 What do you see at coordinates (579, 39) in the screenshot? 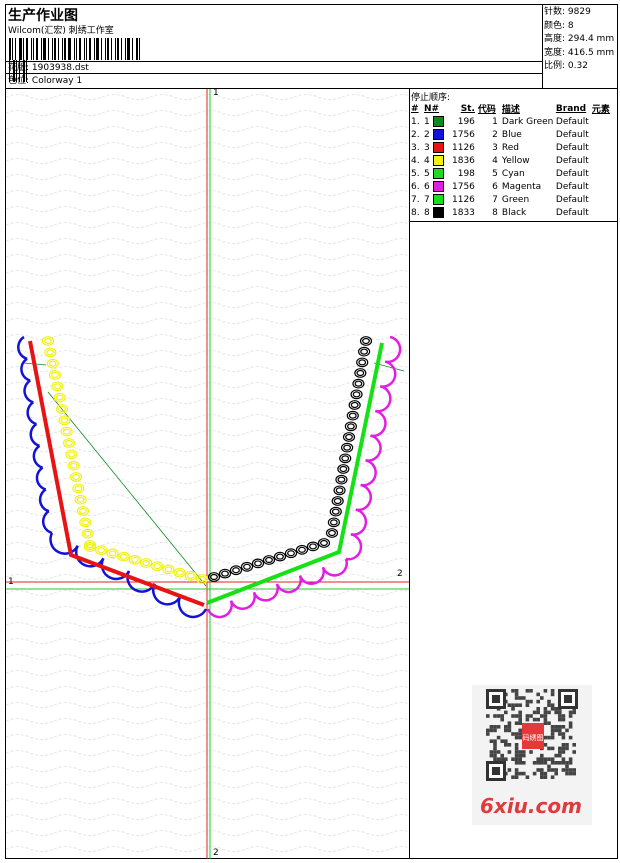
I see `stat-height: 高度: 294.4 mm` at bounding box center [579, 39].